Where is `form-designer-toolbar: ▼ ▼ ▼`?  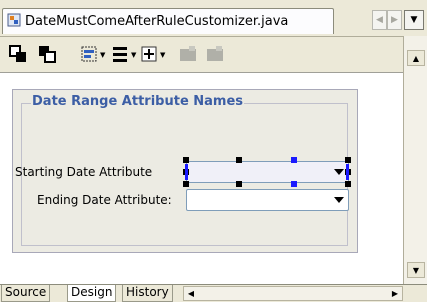
form-designer-toolbar: ▼ ▼ ▼ is located at coordinates (201, 54).